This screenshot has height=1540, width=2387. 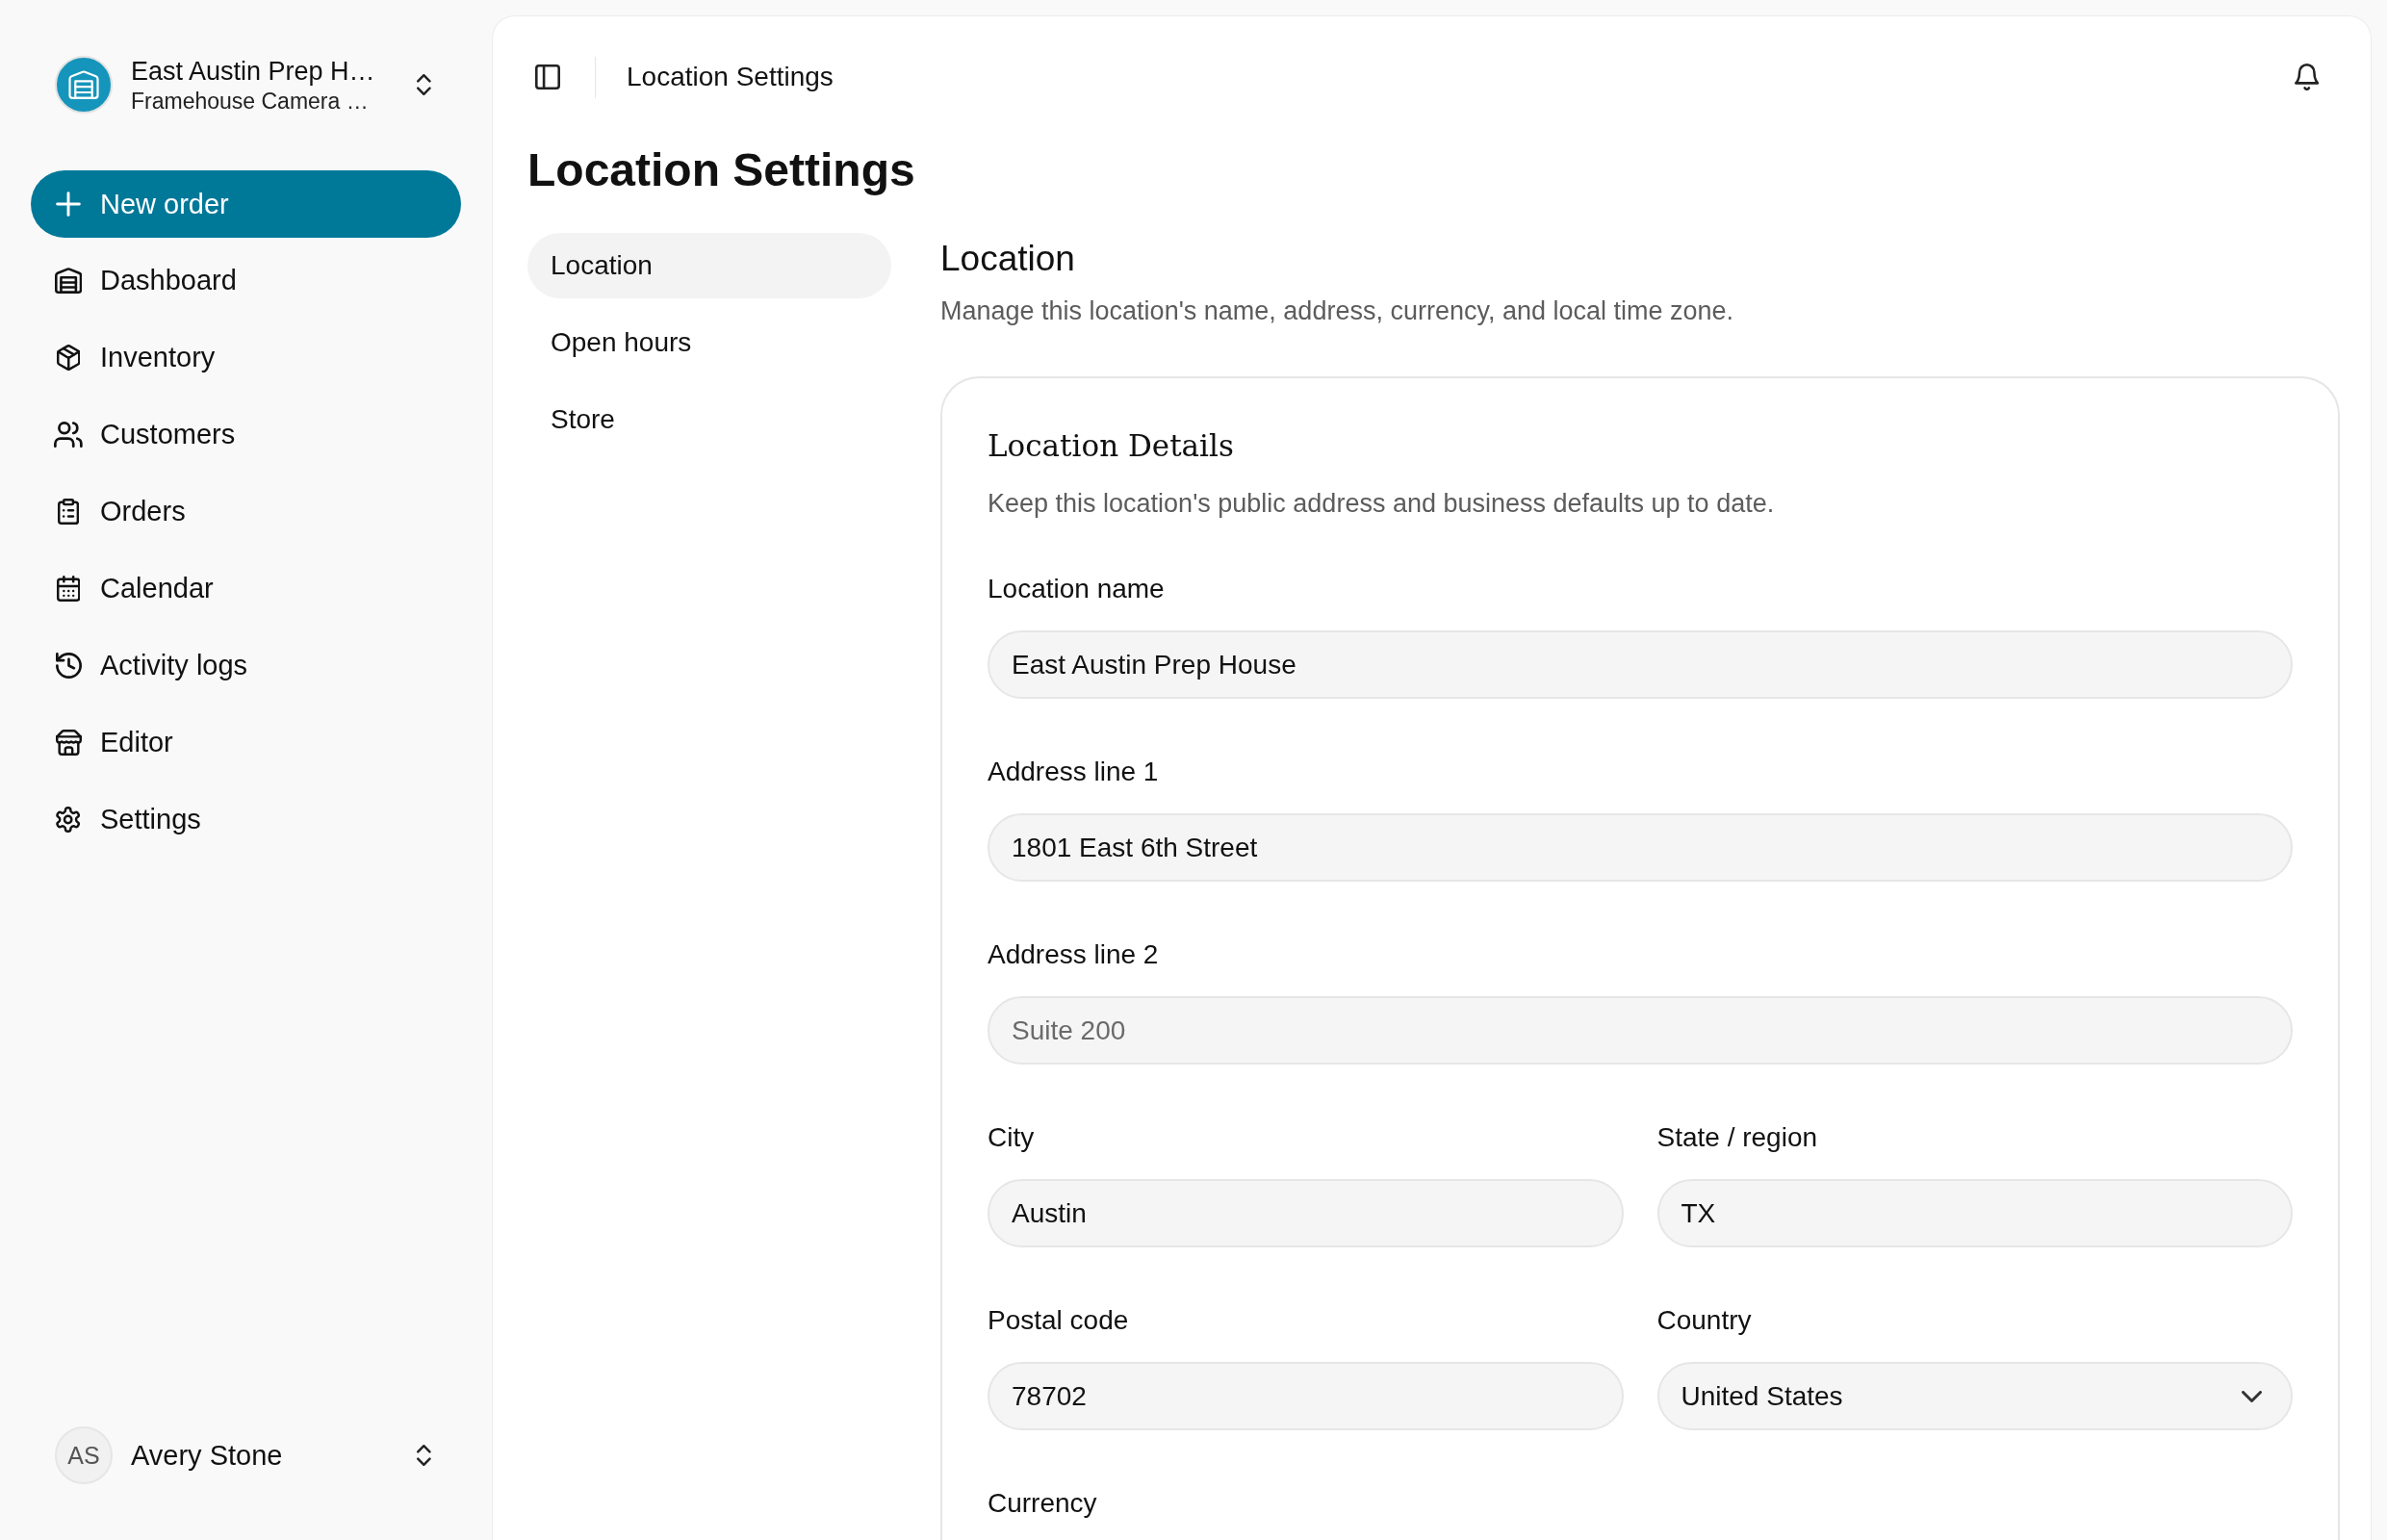 What do you see at coordinates (1306, 1213) in the screenshot?
I see `input-field: Austin` at bounding box center [1306, 1213].